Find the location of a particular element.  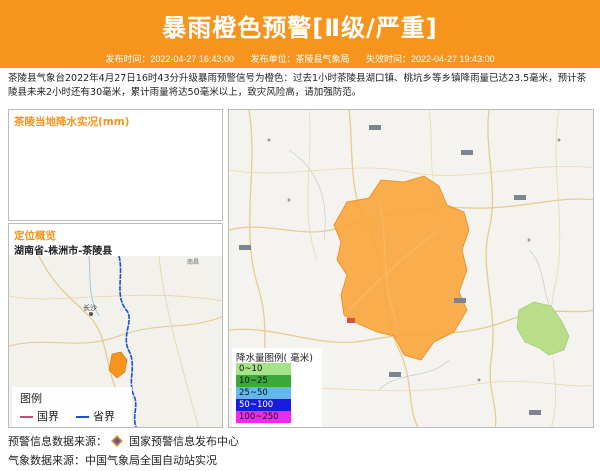

warning-source-line: 预警信息数据来源： 国家预警信息发布中心 is located at coordinates (123, 441).